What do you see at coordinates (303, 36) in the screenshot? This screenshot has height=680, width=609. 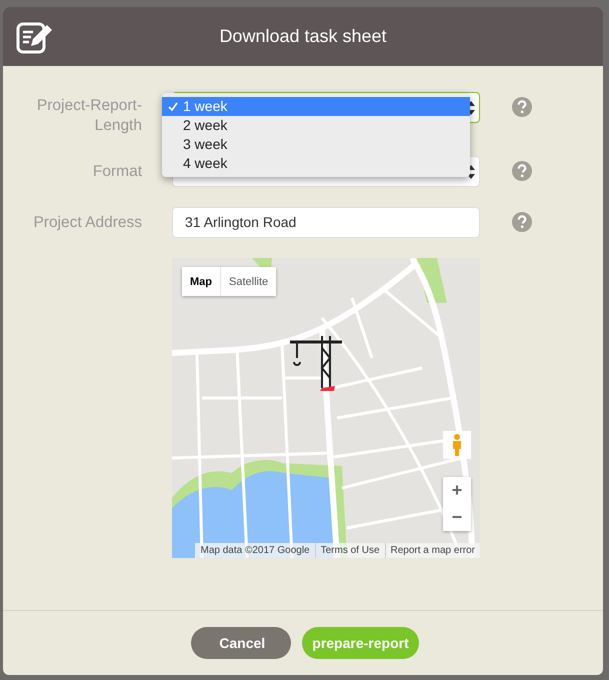 I see `dialog-title: Download task sheet` at bounding box center [303, 36].